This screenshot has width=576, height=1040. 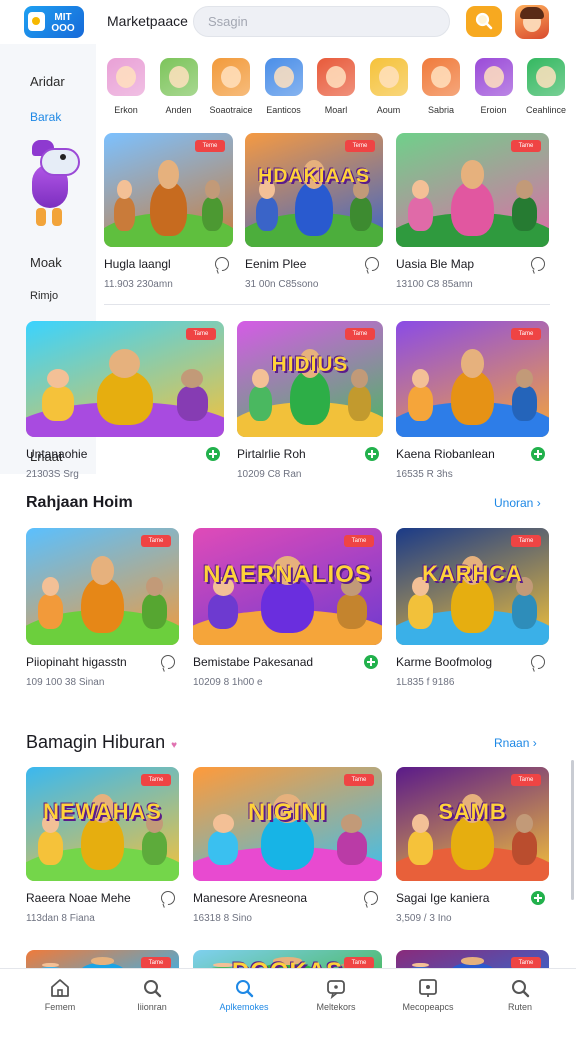 I want to click on category-label: Erkon, so click(x=126, y=110).